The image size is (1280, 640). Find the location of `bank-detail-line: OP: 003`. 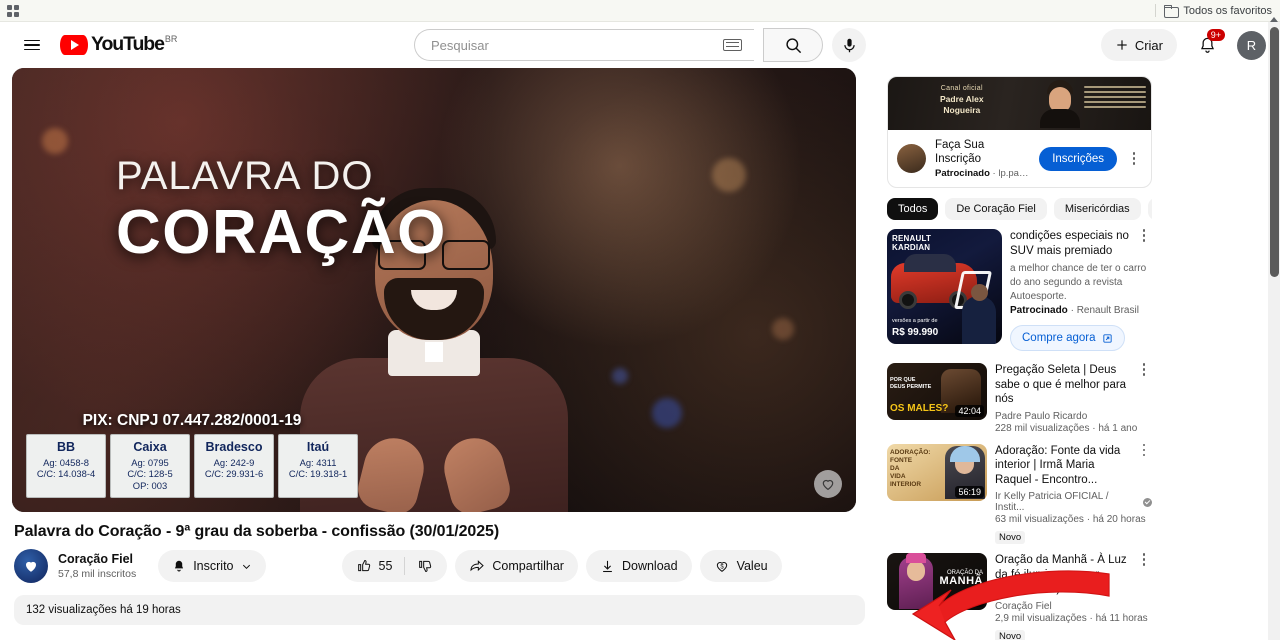

bank-detail-line: OP: 003 is located at coordinates (150, 485).